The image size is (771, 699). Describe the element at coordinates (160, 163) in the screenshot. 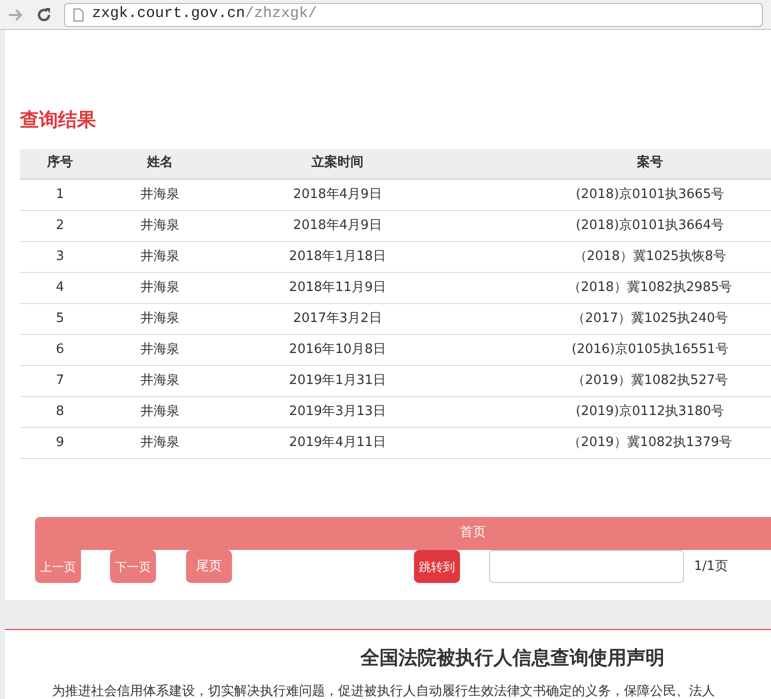

I see `column-header: 姓名` at that location.